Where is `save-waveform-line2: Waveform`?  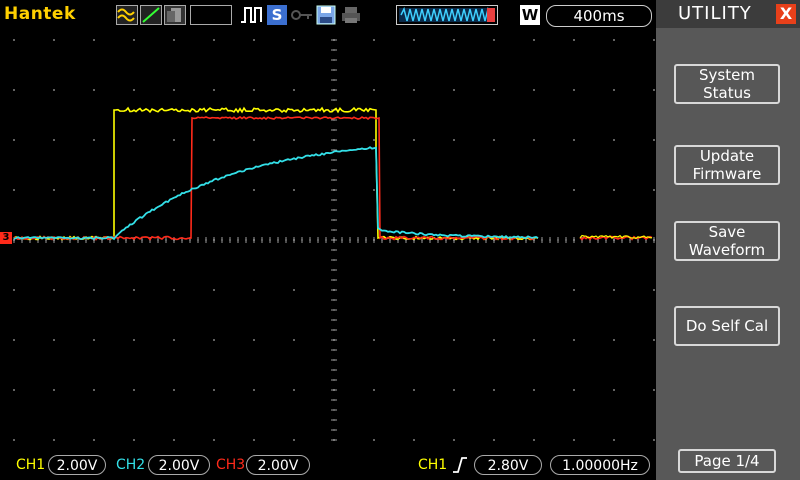 save-waveform-line2: Waveform is located at coordinates (727, 250).